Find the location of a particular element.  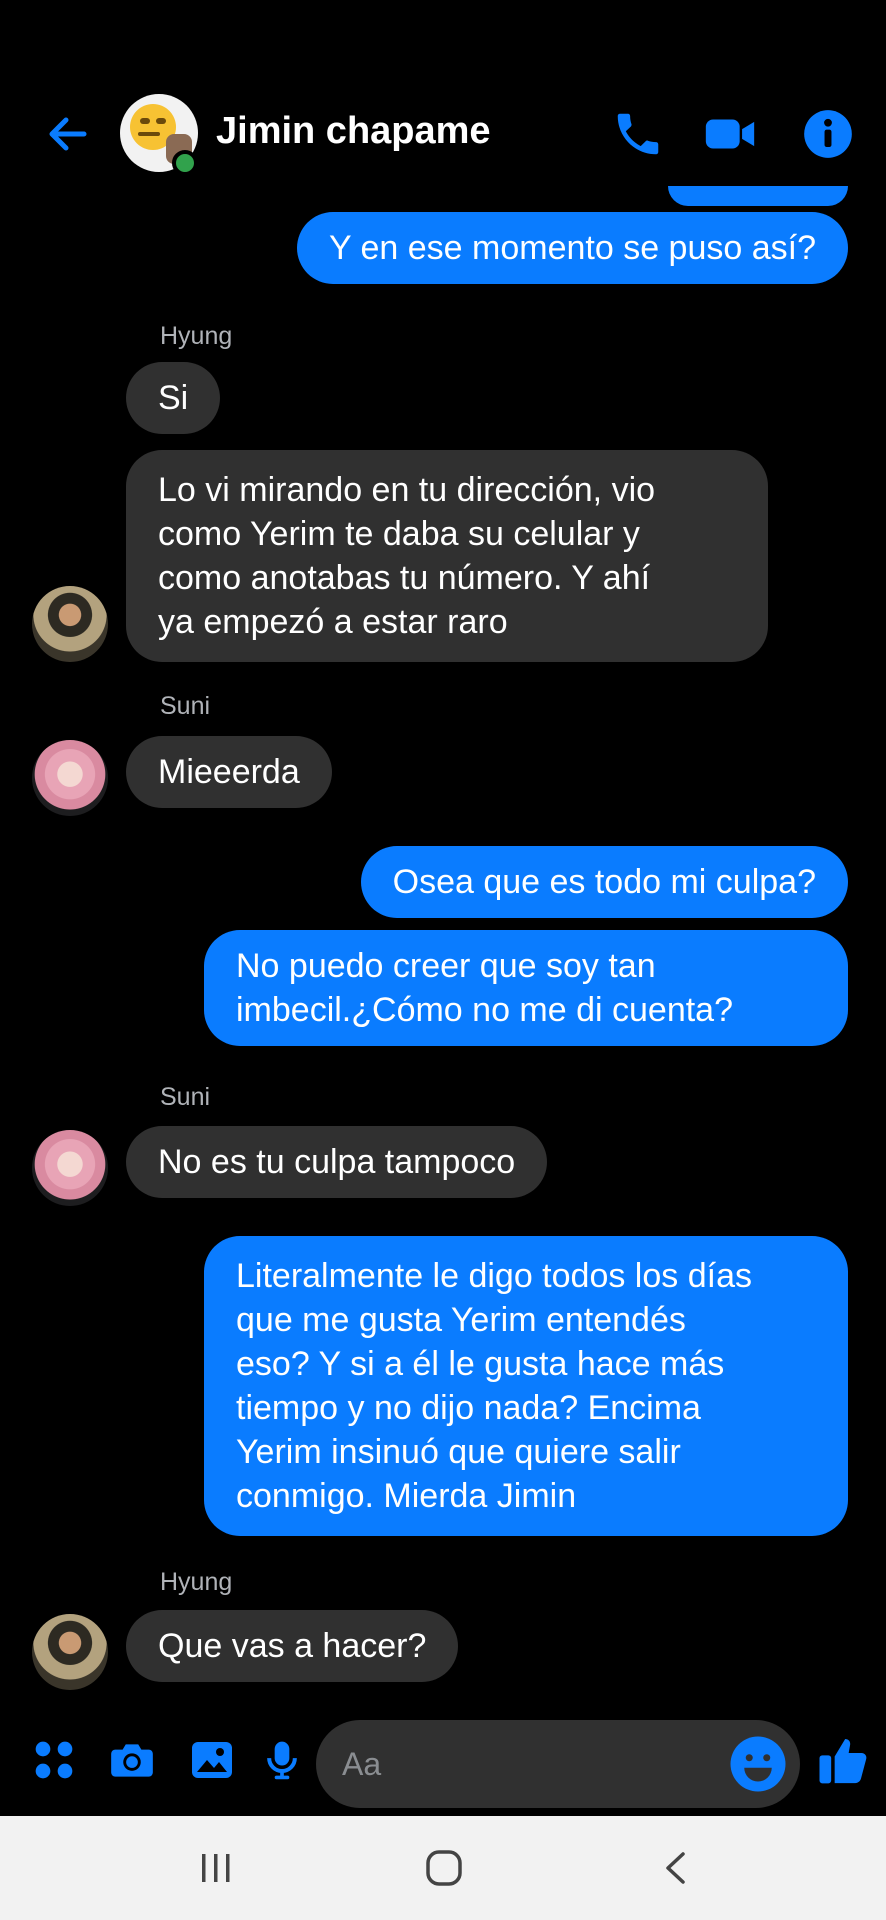

info-icon is located at coordinates (828, 134).